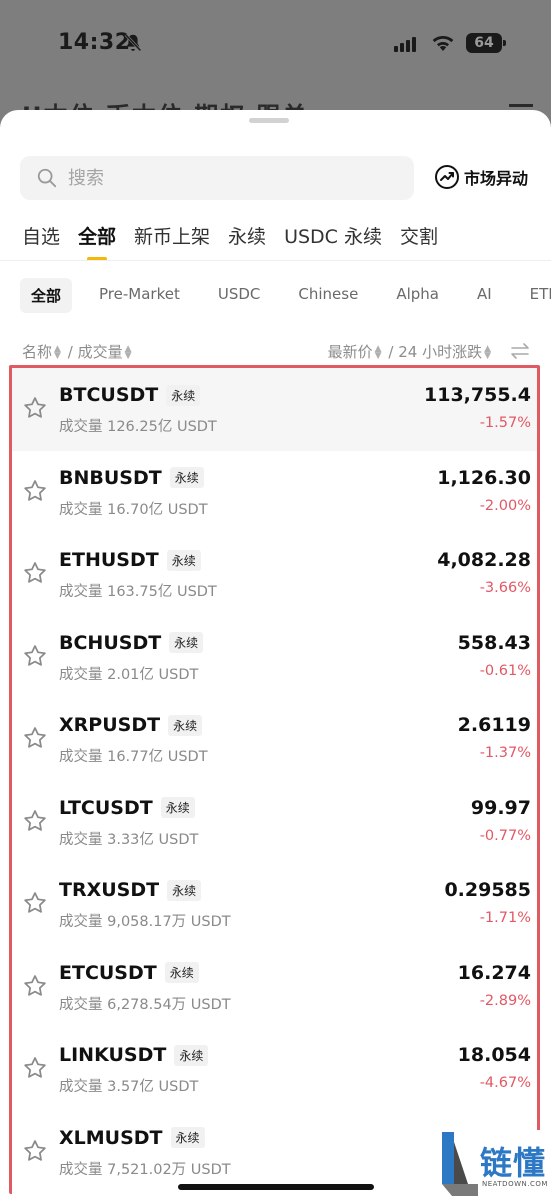 The height and width of the screenshot is (1200, 551). Describe the element at coordinates (109, 560) in the screenshot. I see `symbol-text: ETHUSDT` at that location.